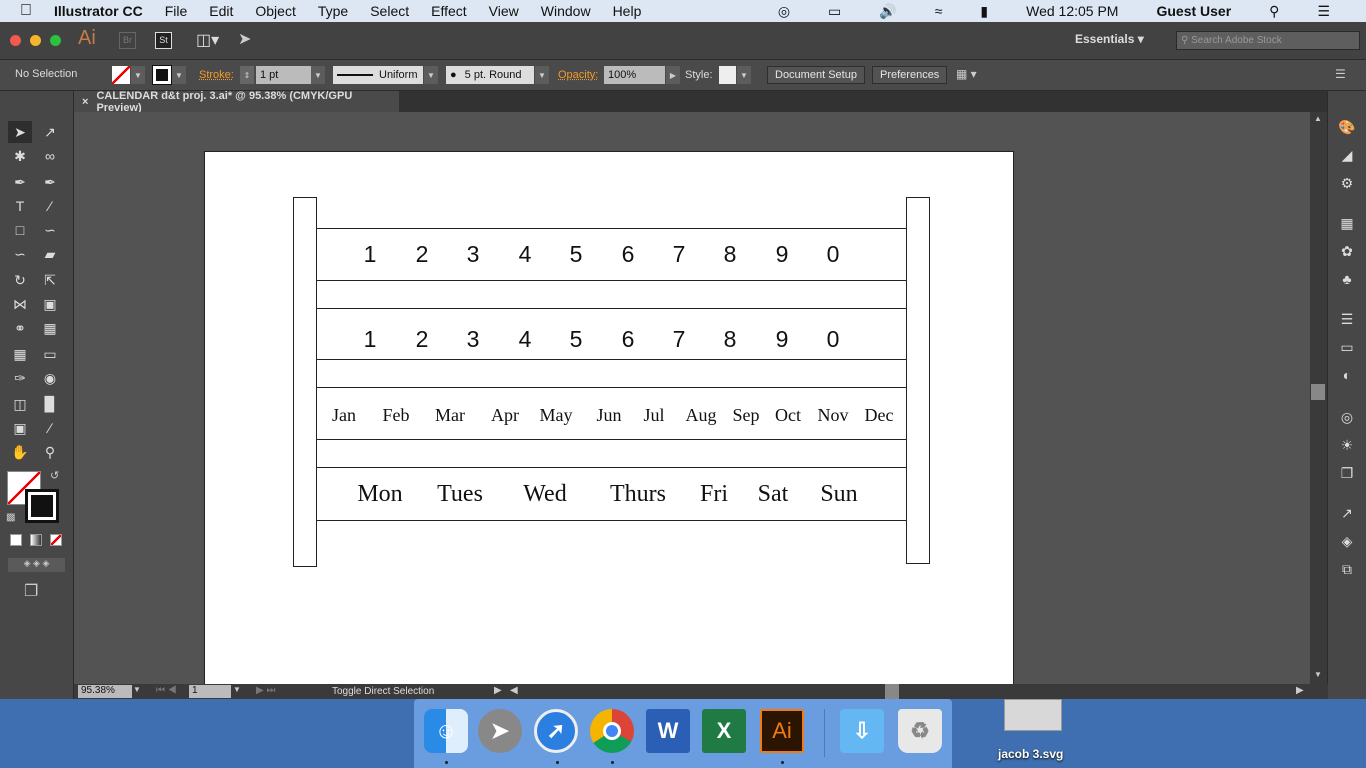 Image resolution: width=1366 pixels, height=768 pixels. What do you see at coordinates (275, 11) in the screenshot?
I see `menu-object: Object` at bounding box center [275, 11].